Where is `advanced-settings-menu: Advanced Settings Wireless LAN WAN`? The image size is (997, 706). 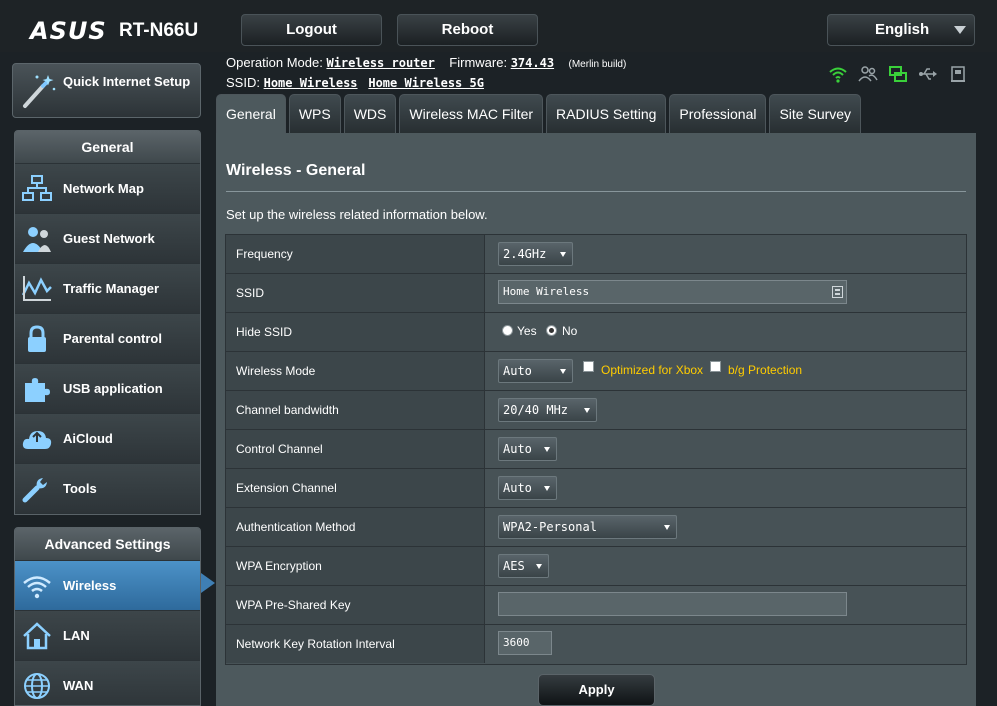
advanced-settings-menu: Advanced Settings Wireless LAN WAN is located at coordinates (107, 616).